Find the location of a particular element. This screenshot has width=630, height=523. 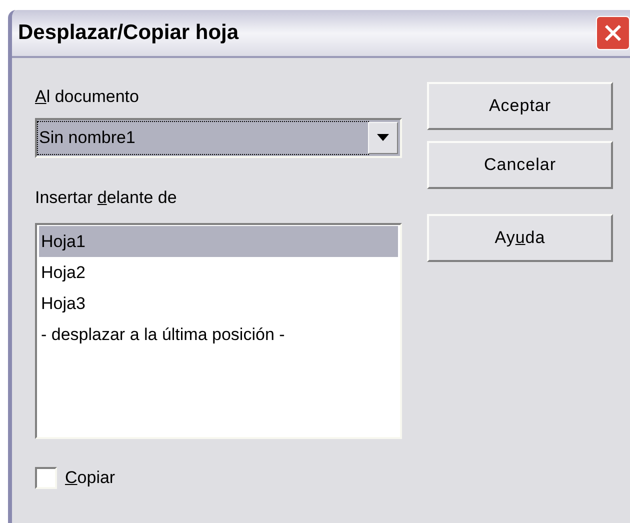

dialog-button: Ayuda is located at coordinates (520, 238).